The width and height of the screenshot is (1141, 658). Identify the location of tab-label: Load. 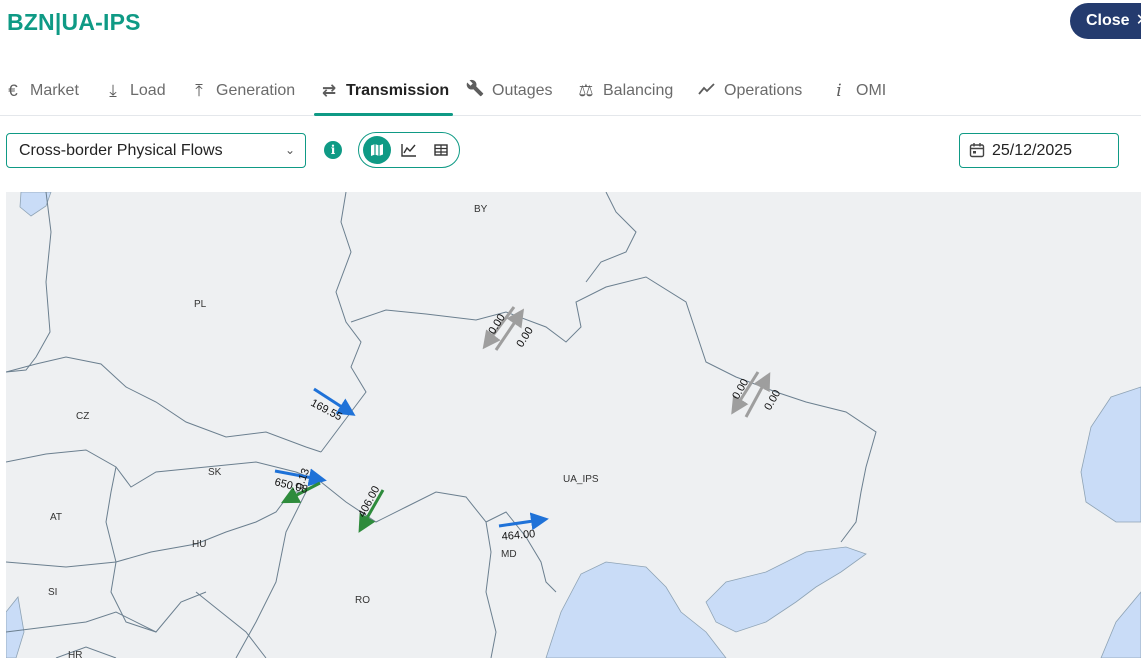
(148, 90).